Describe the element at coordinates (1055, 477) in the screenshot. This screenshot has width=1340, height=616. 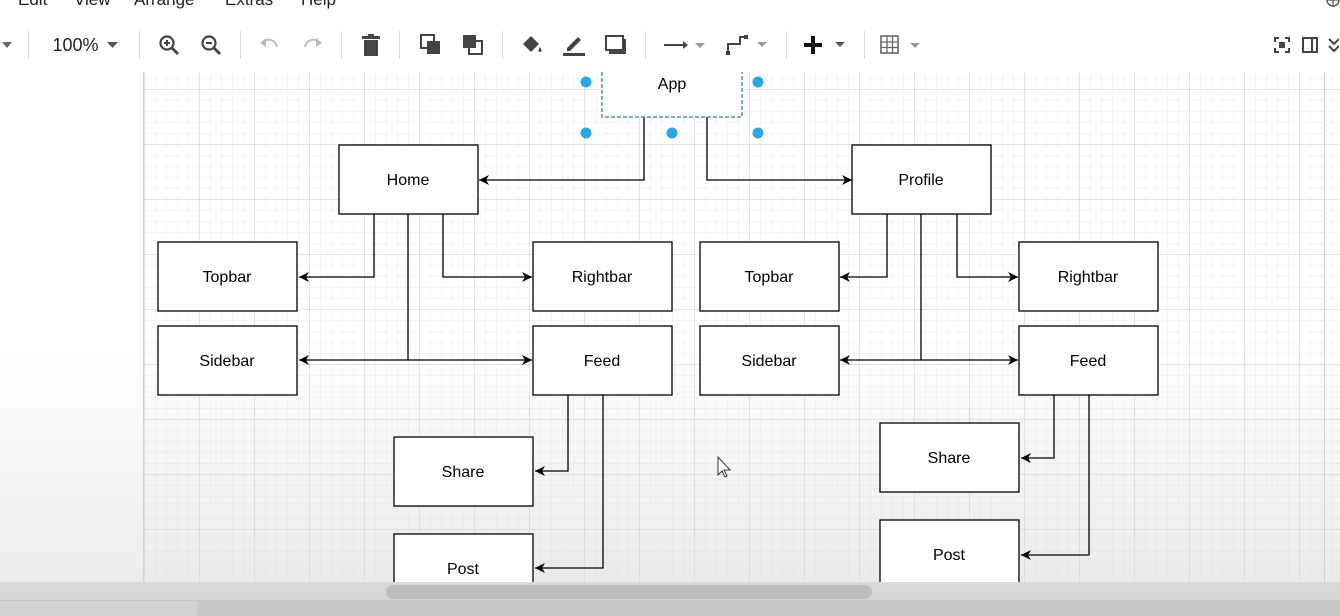
I see `edge-profile-feed-post` at that location.